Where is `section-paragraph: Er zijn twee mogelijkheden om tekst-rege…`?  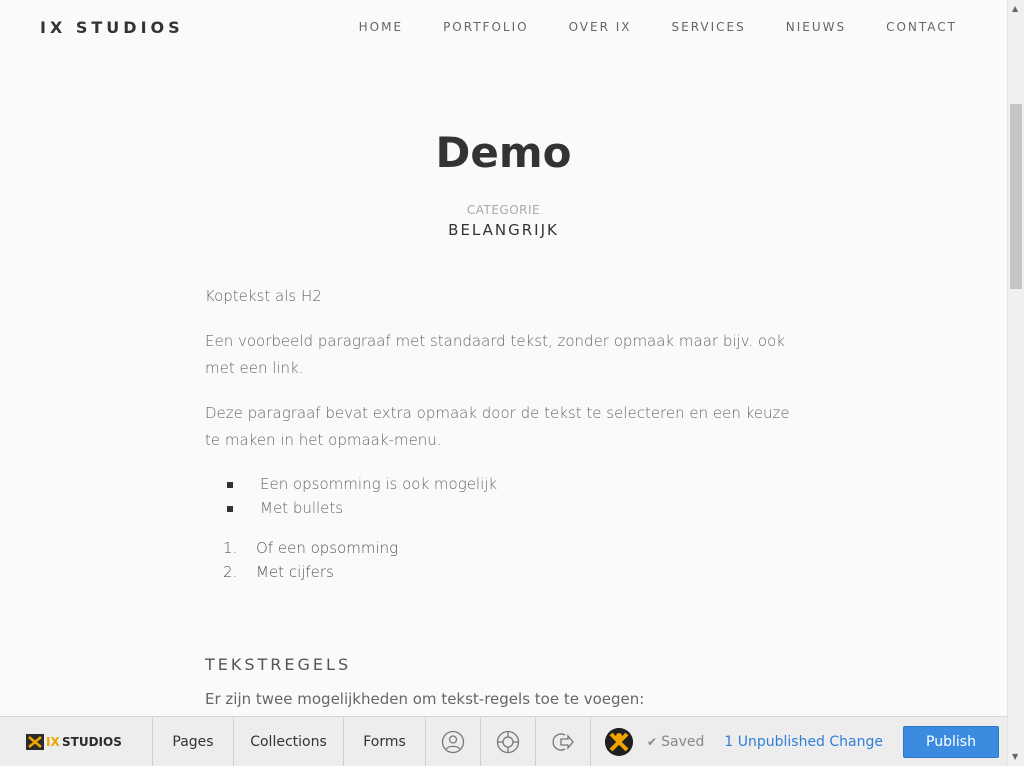 section-paragraph: Er zijn twee mogelijkheden om tekst-rege… is located at coordinates (425, 699).